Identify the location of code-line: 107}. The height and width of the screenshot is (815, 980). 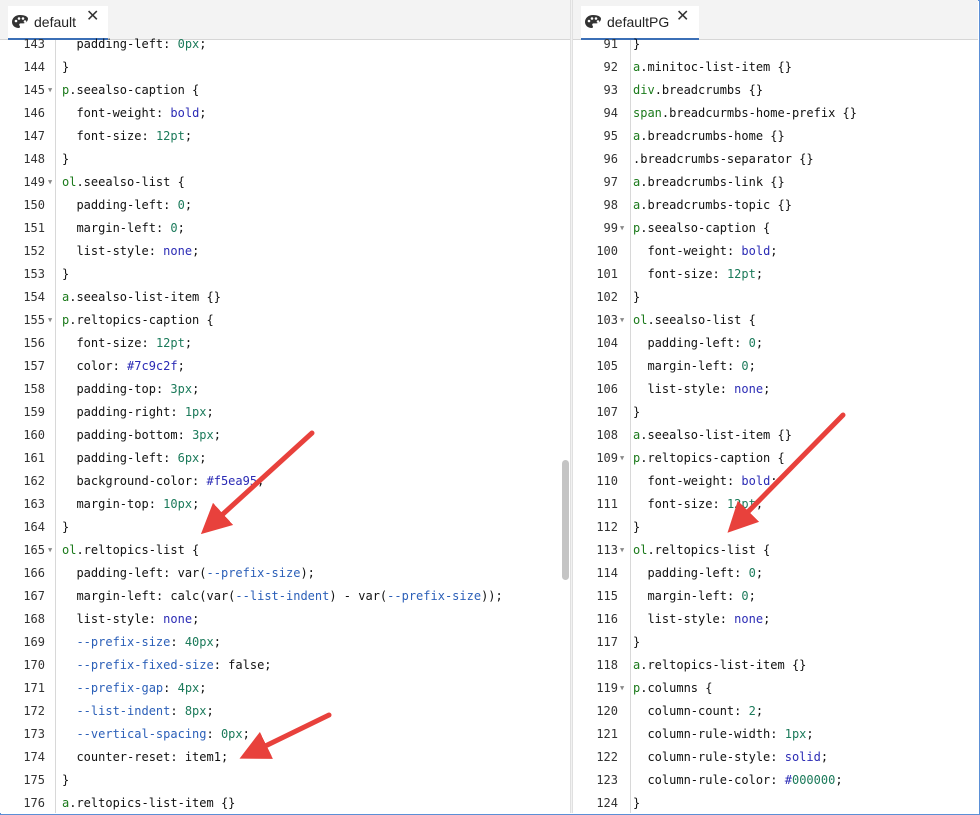
(775, 412).